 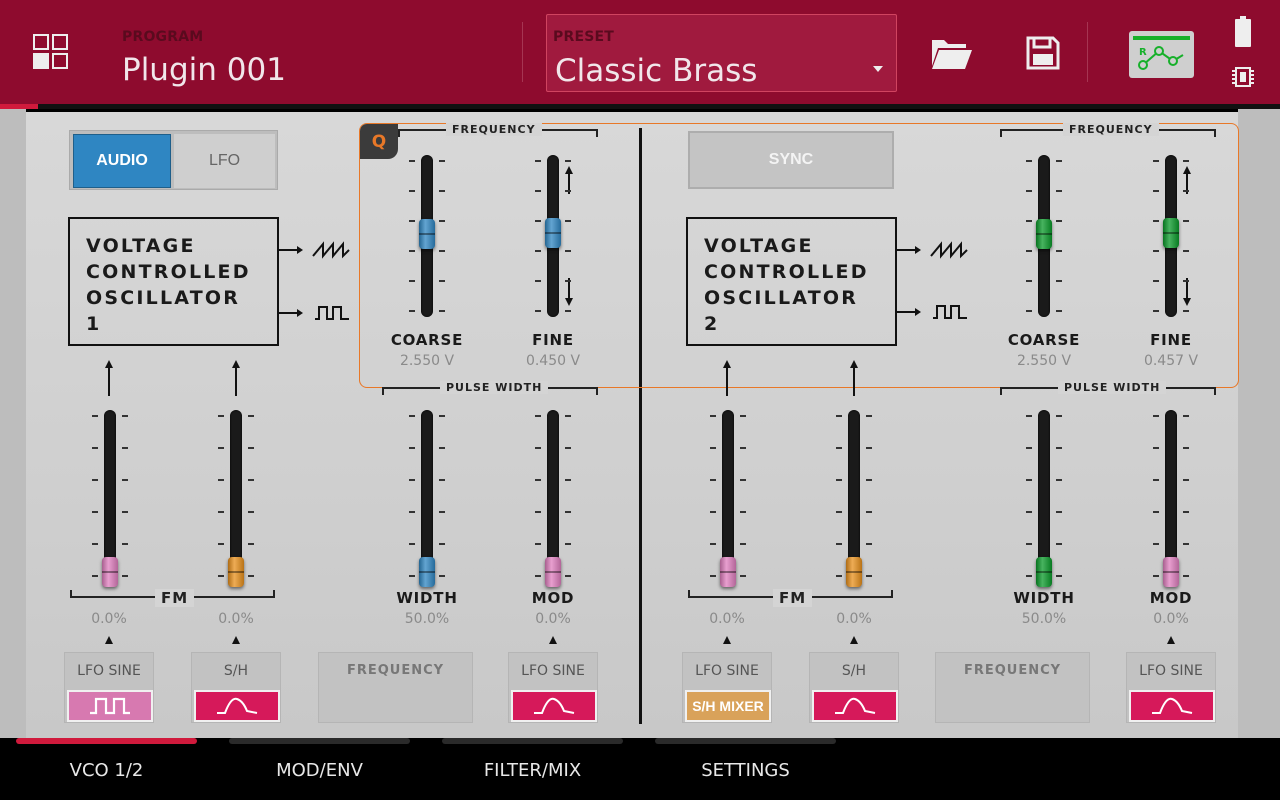 I want to click on vco2-width-source: FREQUENCY, so click(x=1012, y=687).